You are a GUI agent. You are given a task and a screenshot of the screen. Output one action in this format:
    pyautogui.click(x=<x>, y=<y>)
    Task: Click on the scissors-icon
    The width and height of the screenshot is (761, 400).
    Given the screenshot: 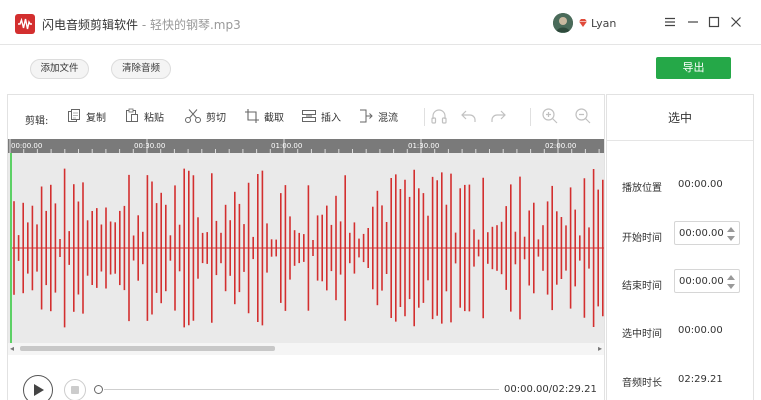 What is the action you would take?
    pyautogui.click(x=193, y=116)
    